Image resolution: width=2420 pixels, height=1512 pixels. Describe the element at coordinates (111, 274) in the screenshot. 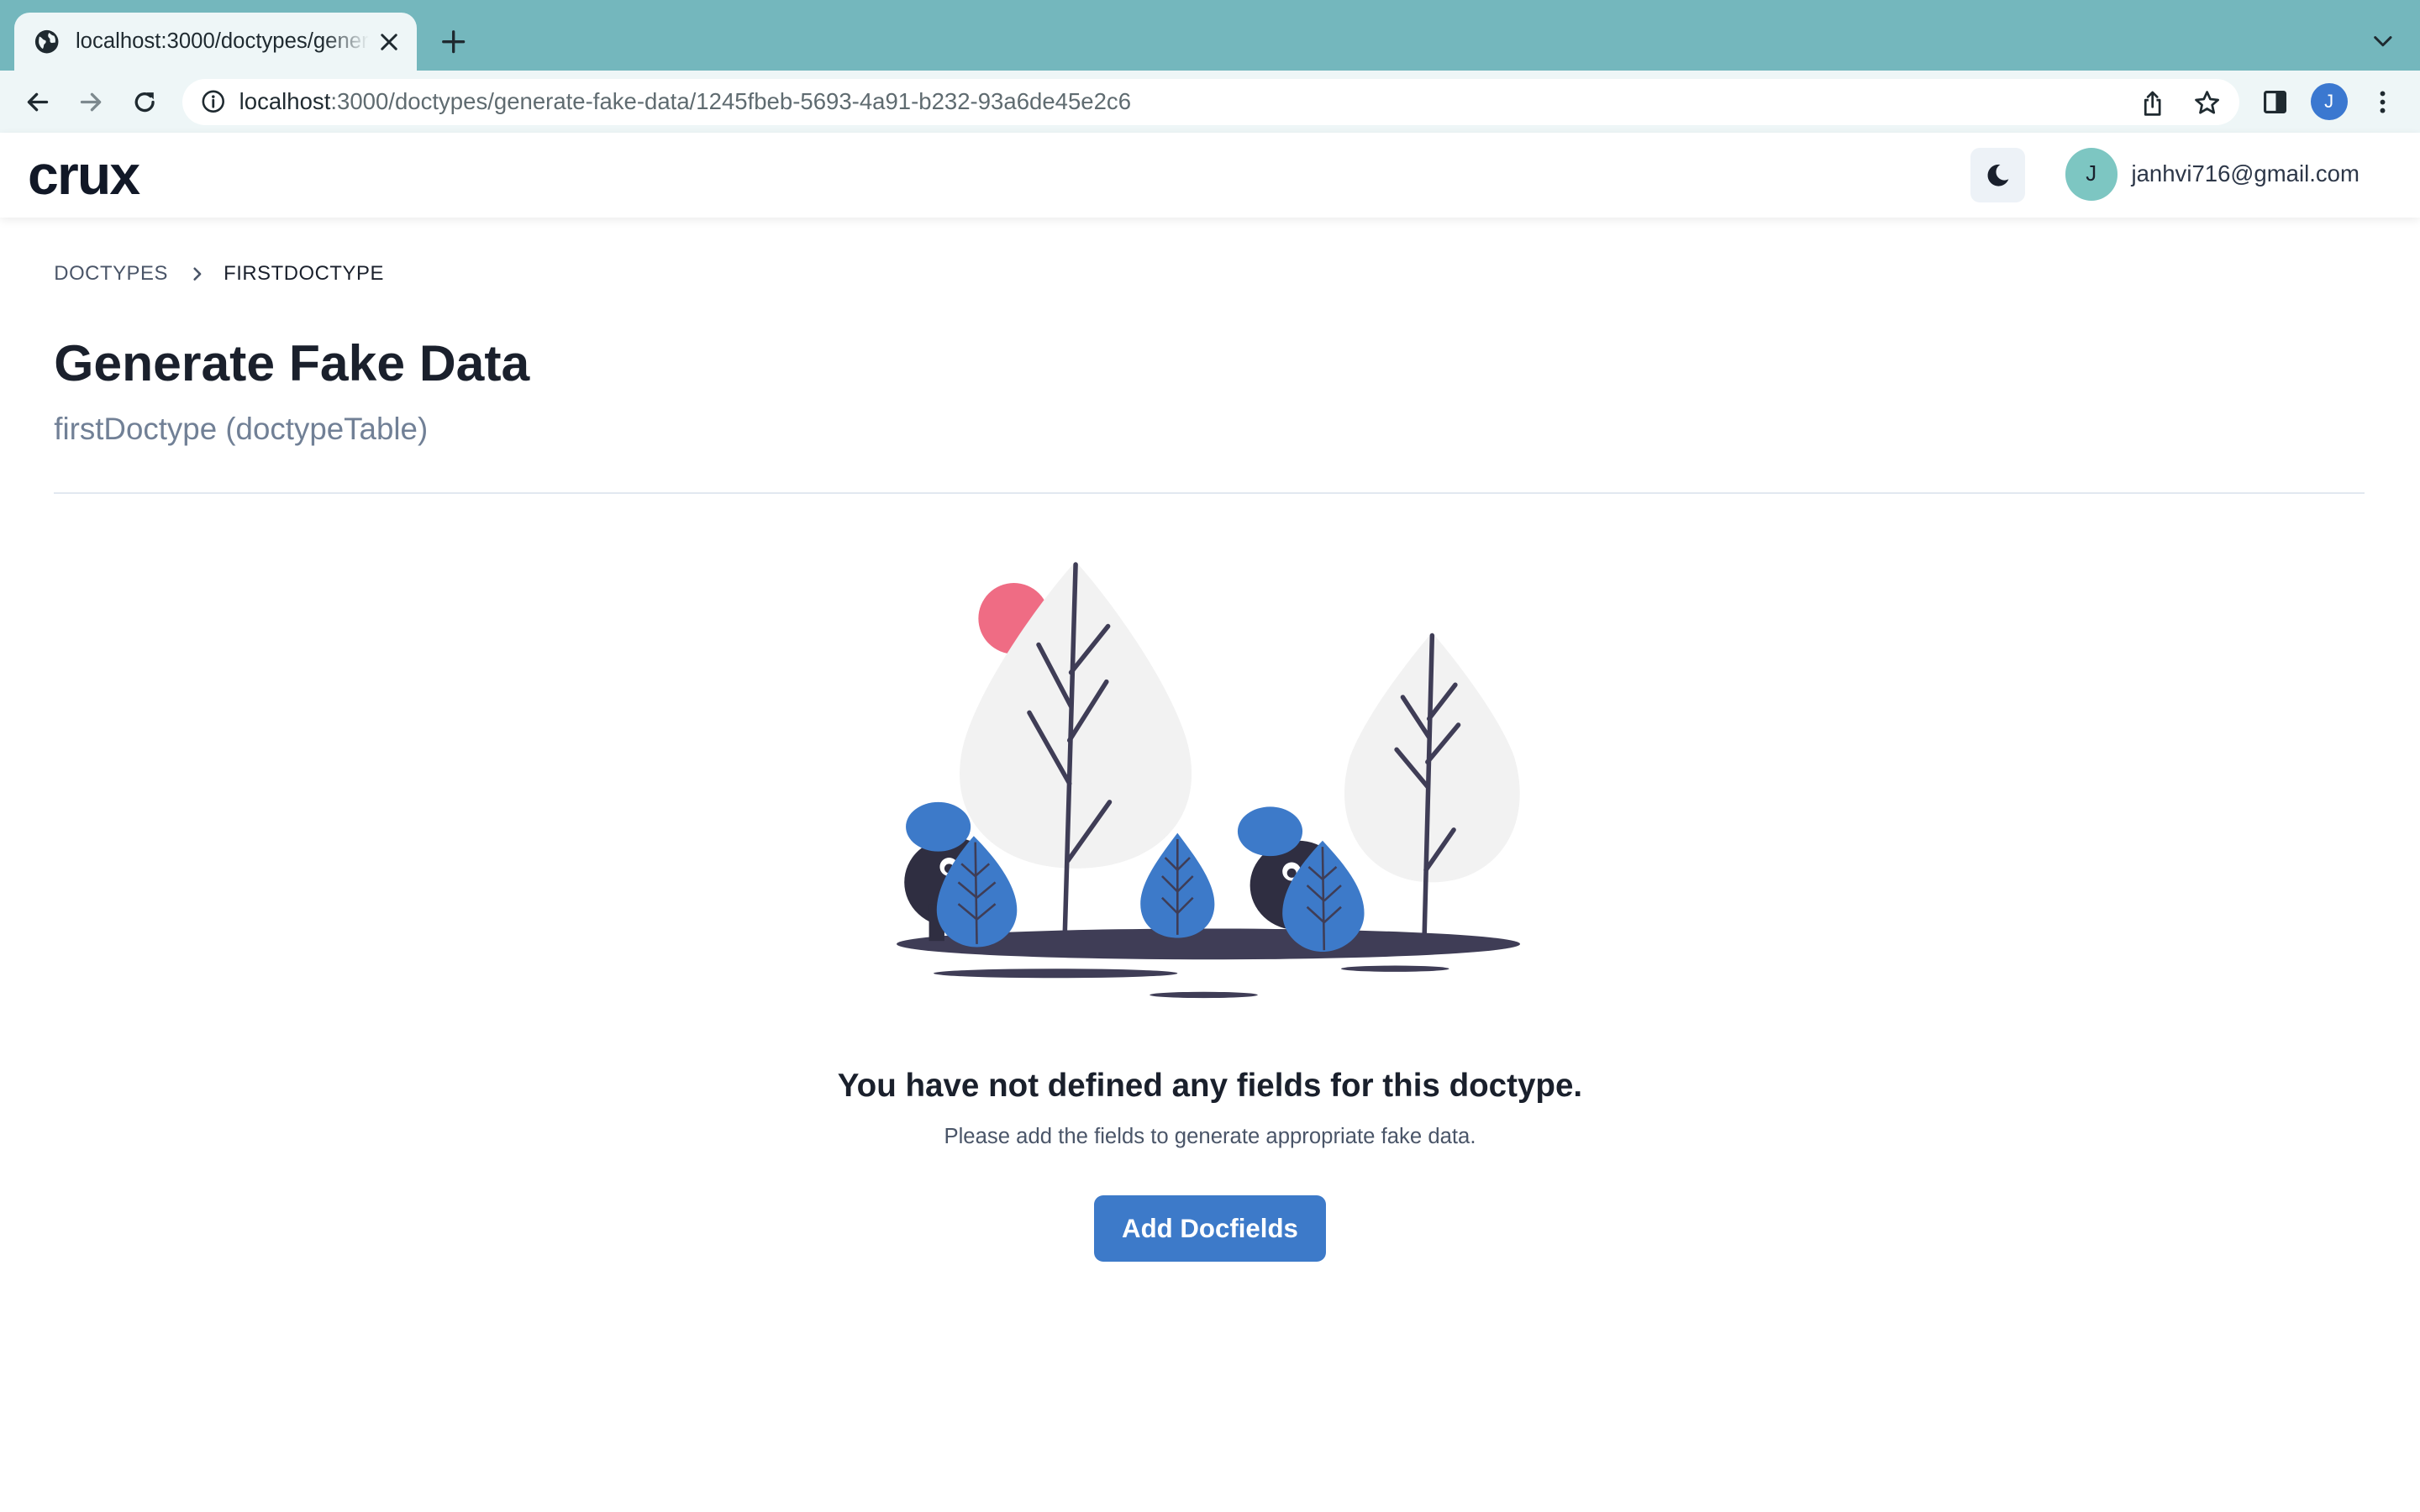

I see `breadcrumb-item-doctypes: DOCTYPES` at that location.